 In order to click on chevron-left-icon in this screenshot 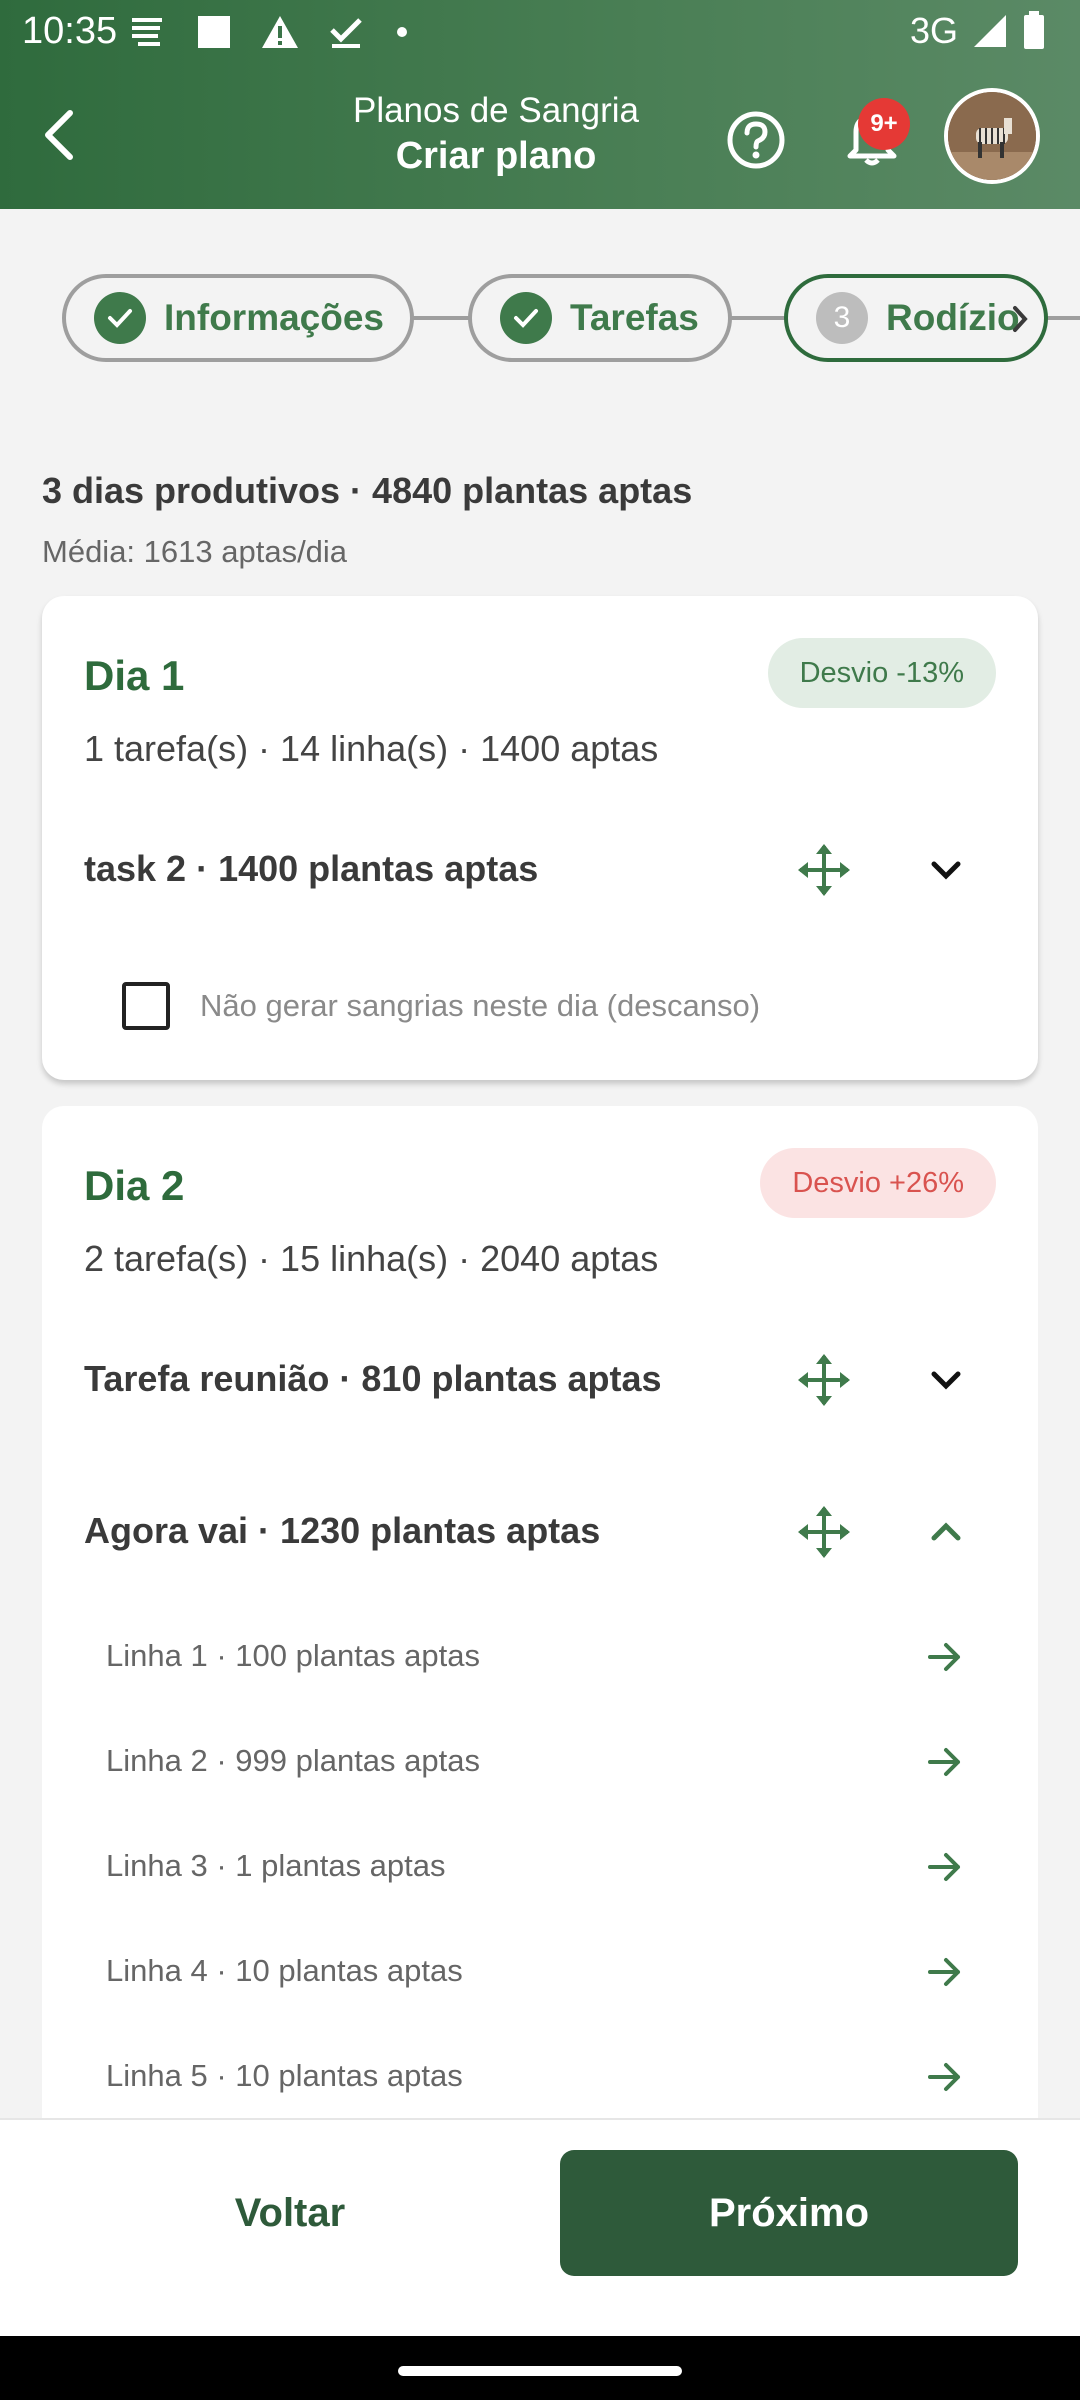, I will do `click(59, 135)`.